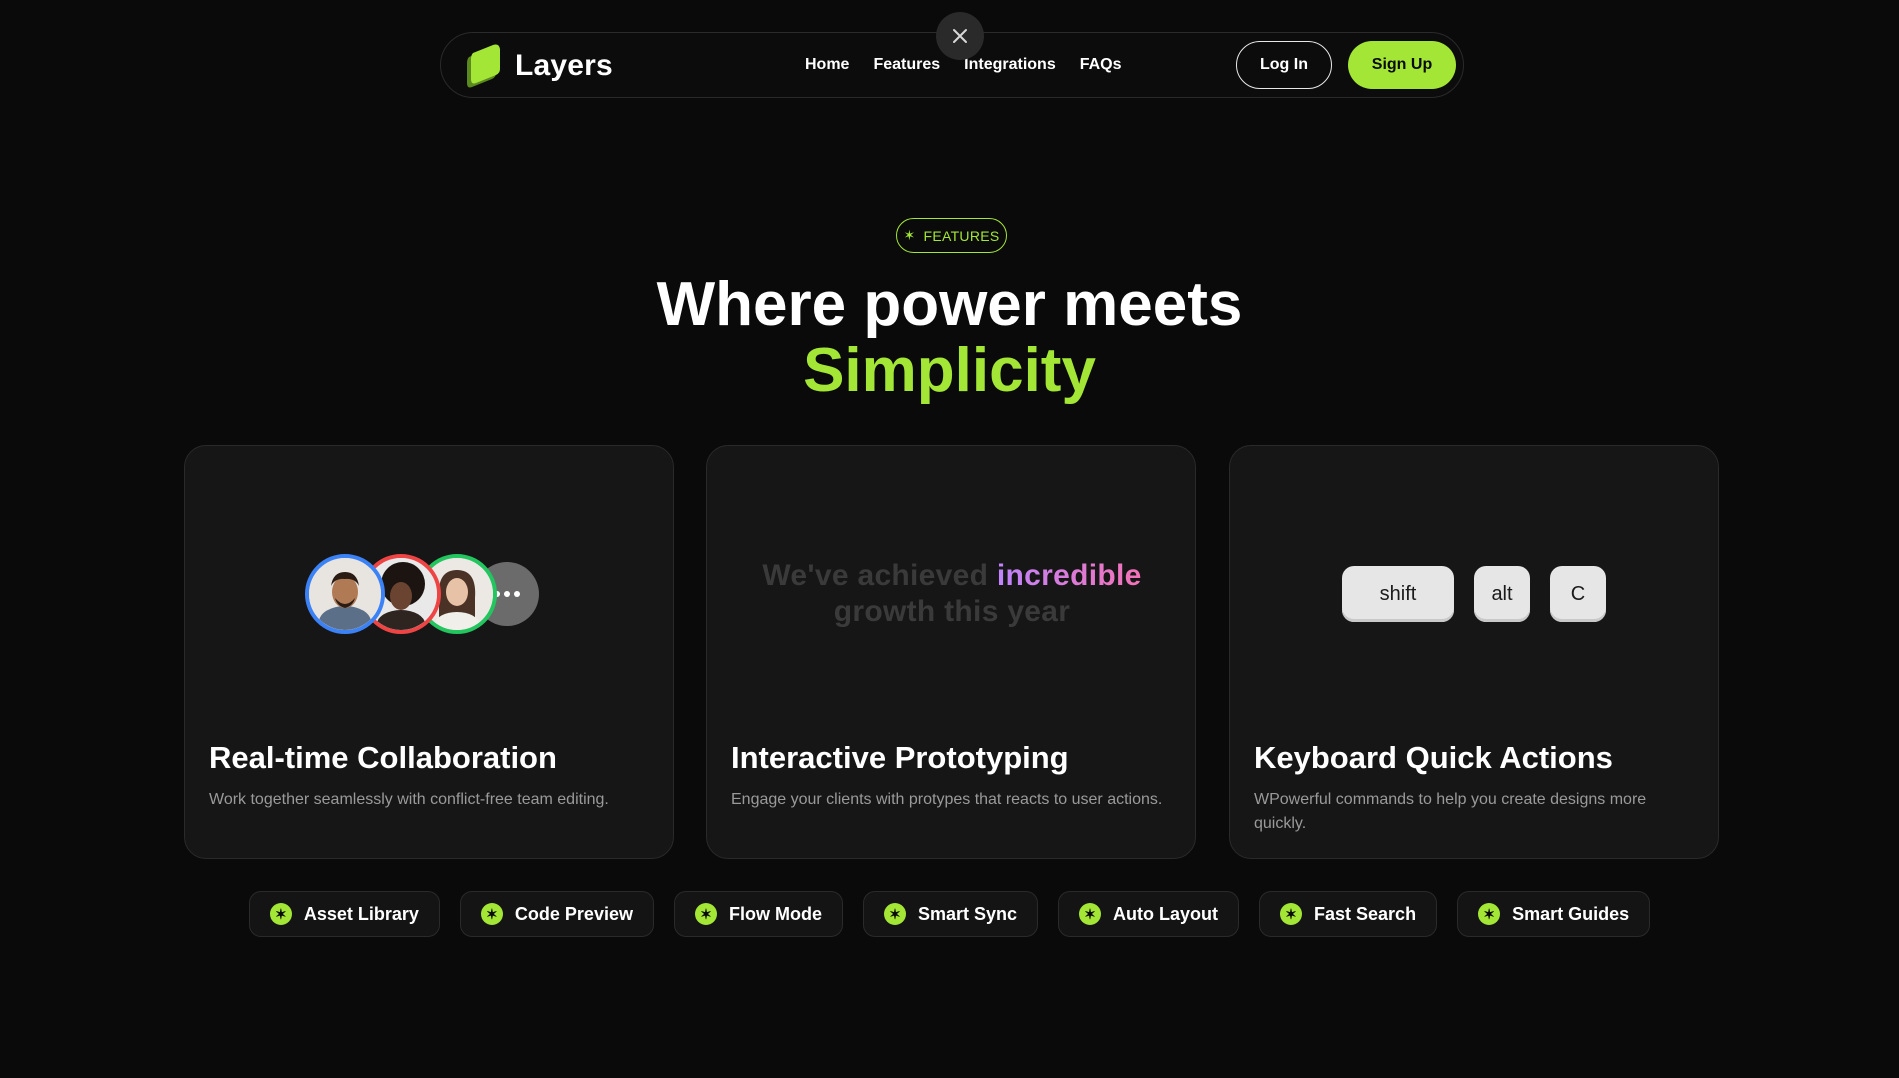 The image size is (1899, 1078). What do you see at coordinates (1010, 65) in the screenshot?
I see `nav-link-integrations: Integrations` at bounding box center [1010, 65].